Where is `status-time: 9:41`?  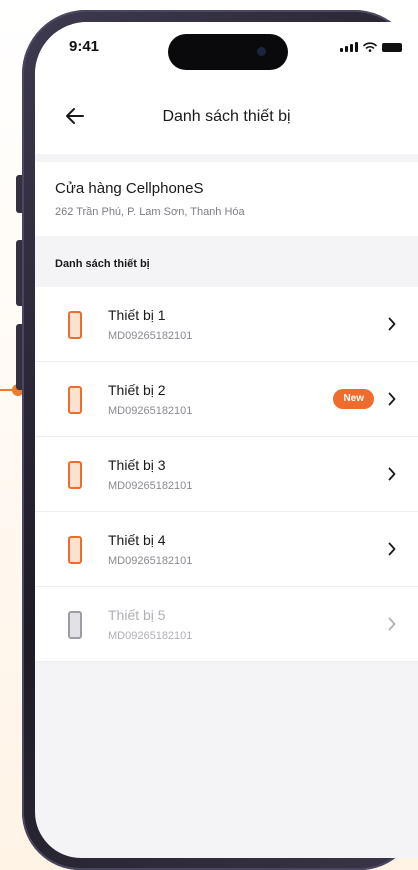
status-time: 9:41 is located at coordinates (84, 46).